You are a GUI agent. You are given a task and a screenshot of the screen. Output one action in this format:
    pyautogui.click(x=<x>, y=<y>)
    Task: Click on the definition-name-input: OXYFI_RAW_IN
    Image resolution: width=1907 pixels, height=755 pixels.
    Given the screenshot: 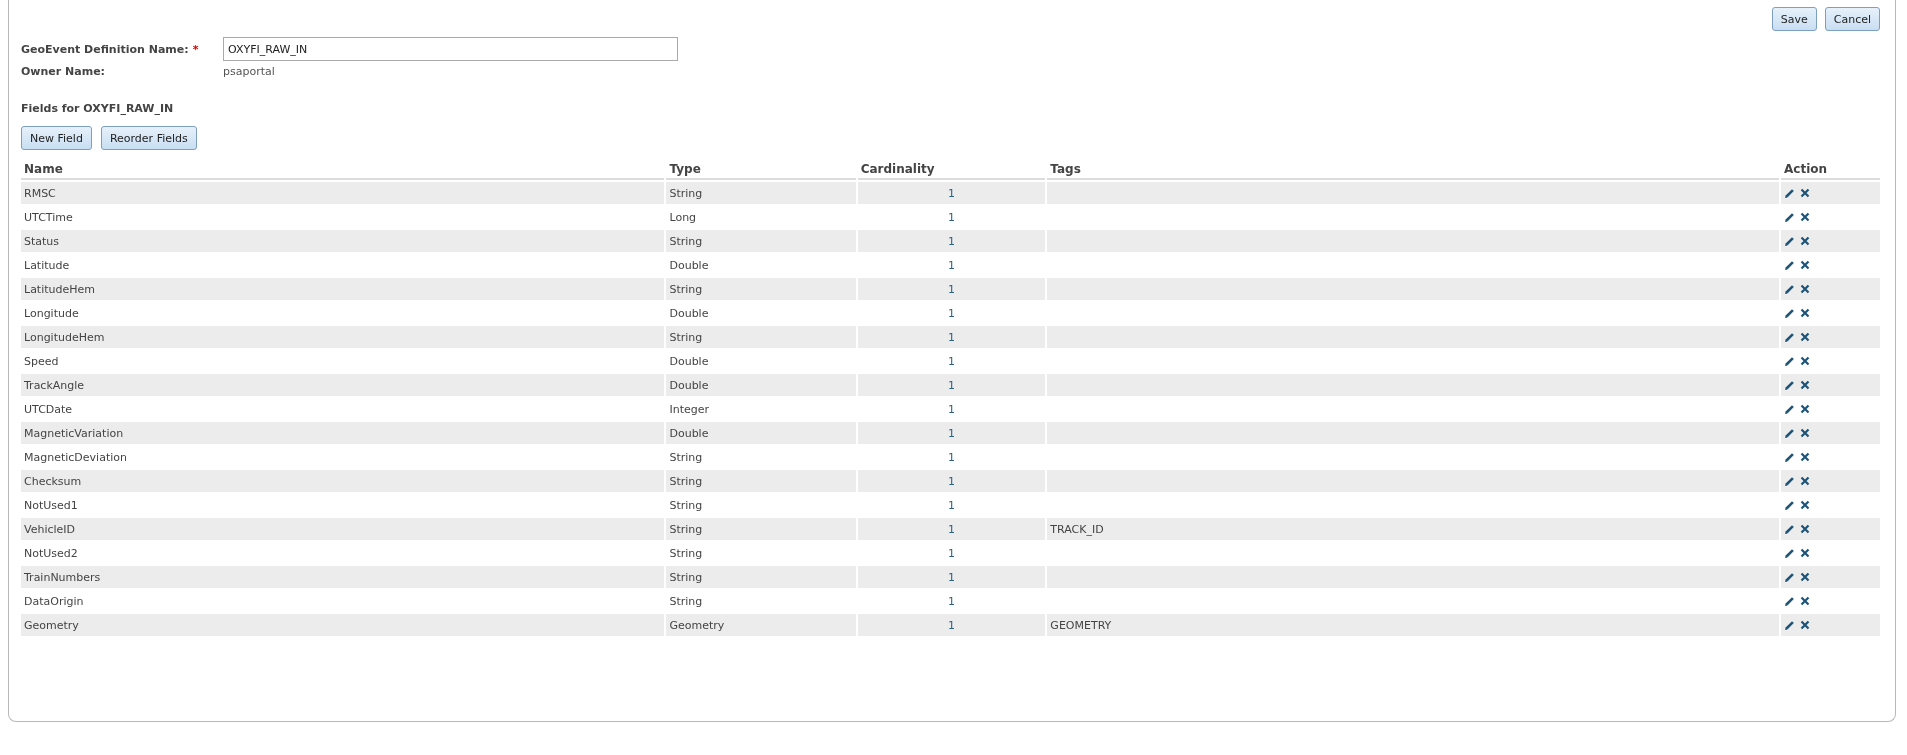 What is the action you would take?
    pyautogui.click(x=450, y=49)
    